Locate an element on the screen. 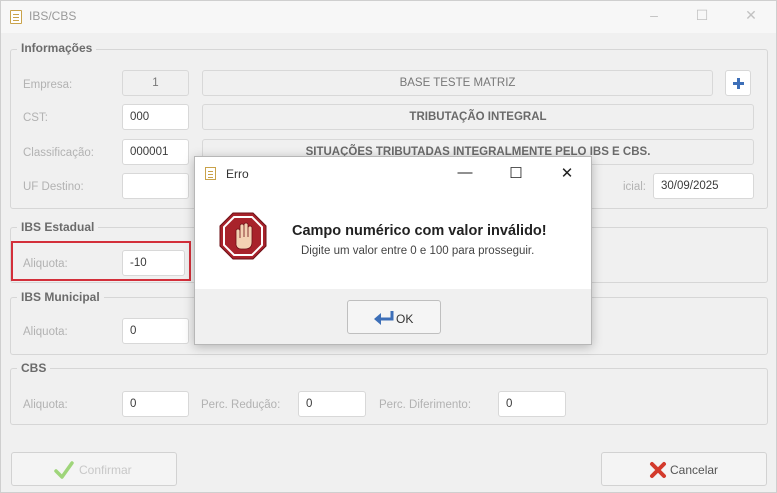 This screenshot has height=493, width=777. cbs-diferimento-input: 0 is located at coordinates (532, 404).